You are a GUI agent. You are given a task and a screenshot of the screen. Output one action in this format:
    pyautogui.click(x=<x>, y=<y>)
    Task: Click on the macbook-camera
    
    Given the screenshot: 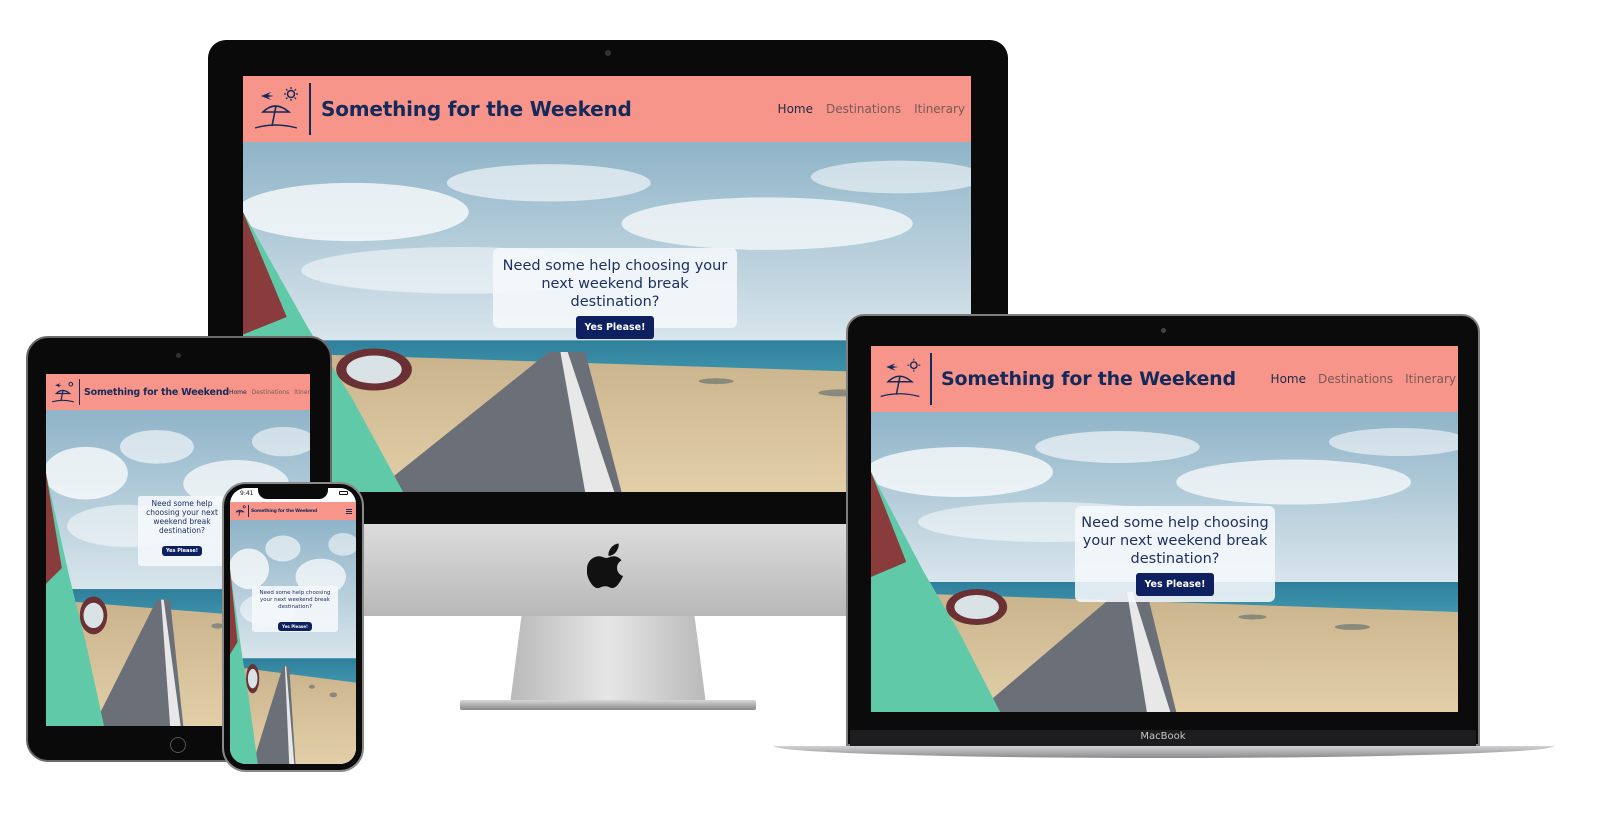 What is the action you would take?
    pyautogui.click(x=1163, y=330)
    